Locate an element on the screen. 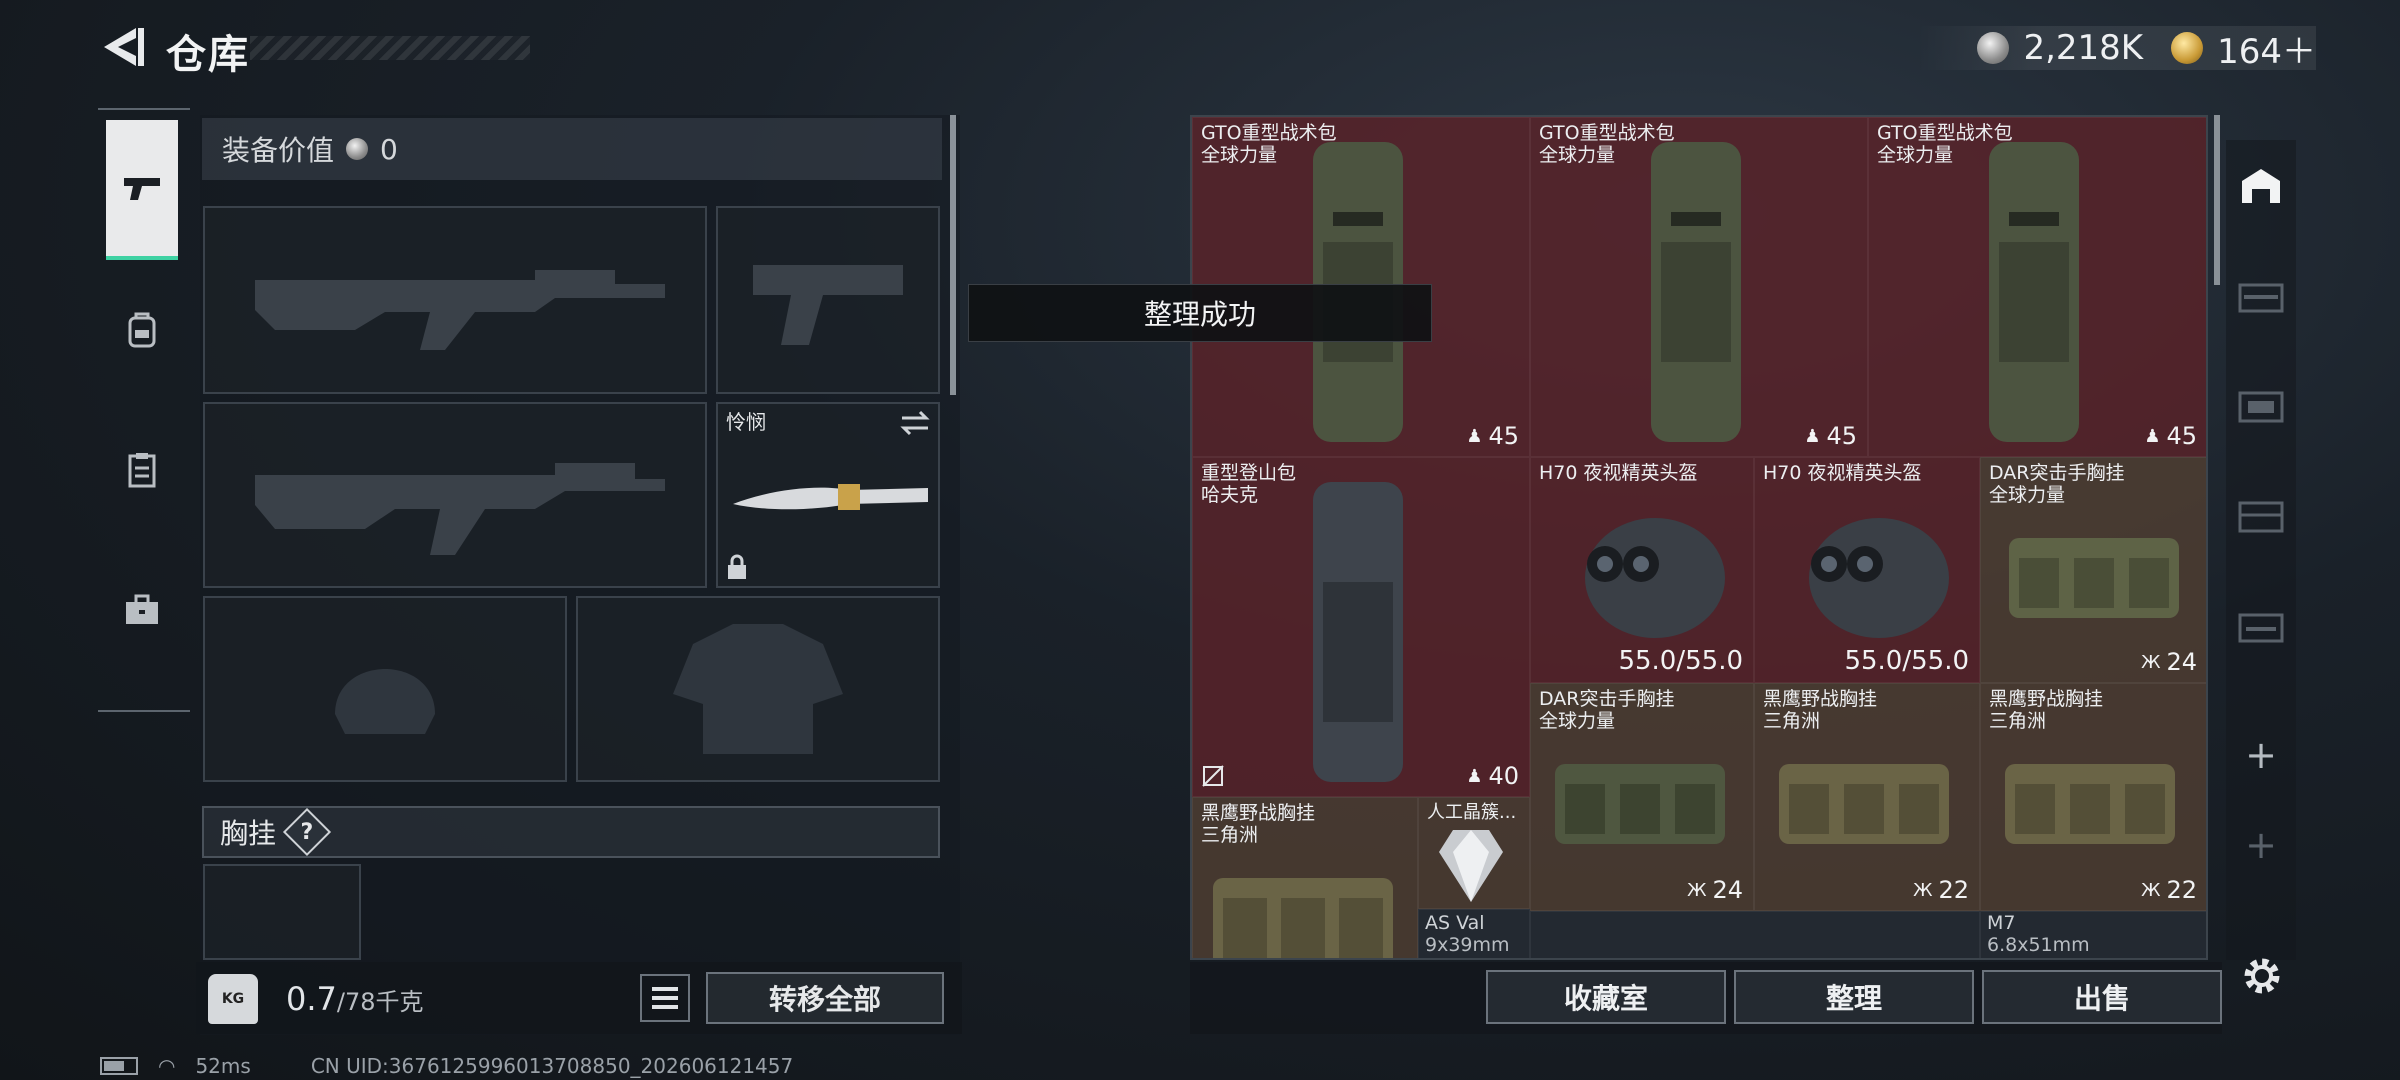 This screenshot has width=2400, height=1080. sidearm-slot is located at coordinates (828, 300).